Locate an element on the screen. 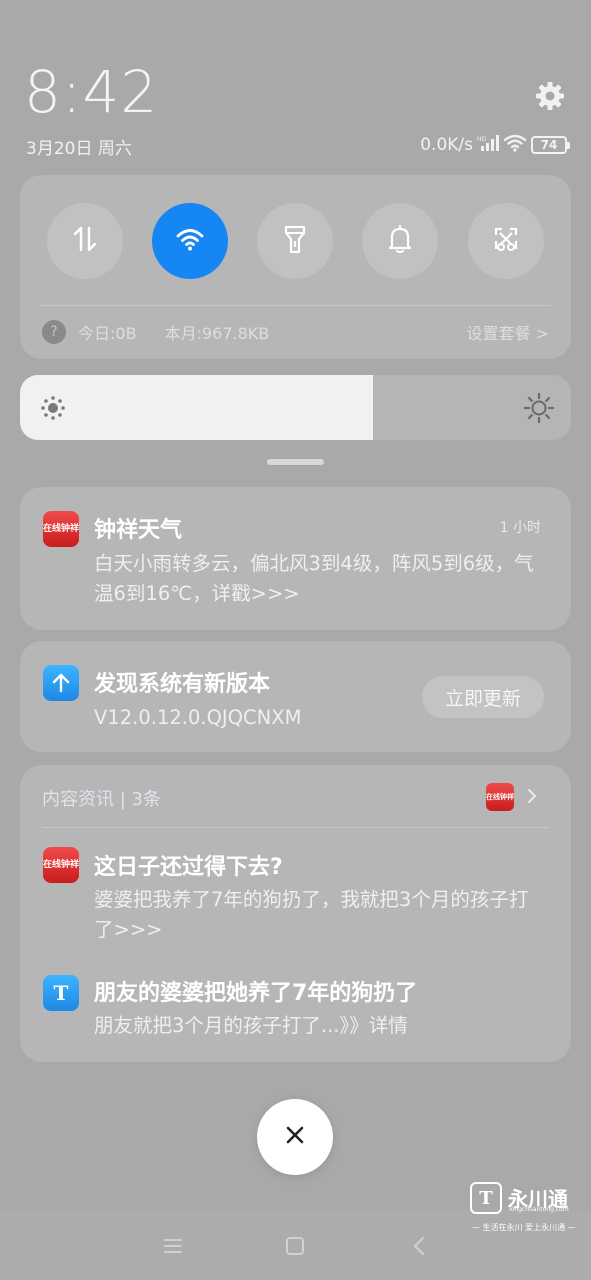 The image size is (591, 1280). group-header: 内容资讯 | 3条 is located at coordinates (101, 799).